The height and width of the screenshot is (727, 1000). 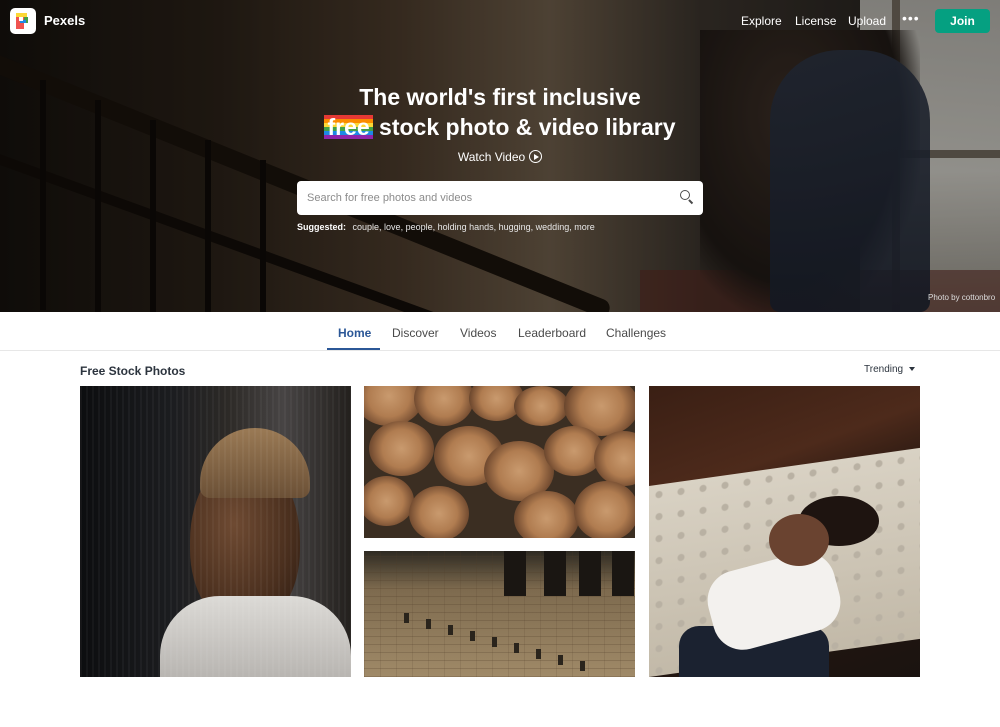 What do you see at coordinates (884, 369) in the screenshot?
I see `sort-label: Trending` at bounding box center [884, 369].